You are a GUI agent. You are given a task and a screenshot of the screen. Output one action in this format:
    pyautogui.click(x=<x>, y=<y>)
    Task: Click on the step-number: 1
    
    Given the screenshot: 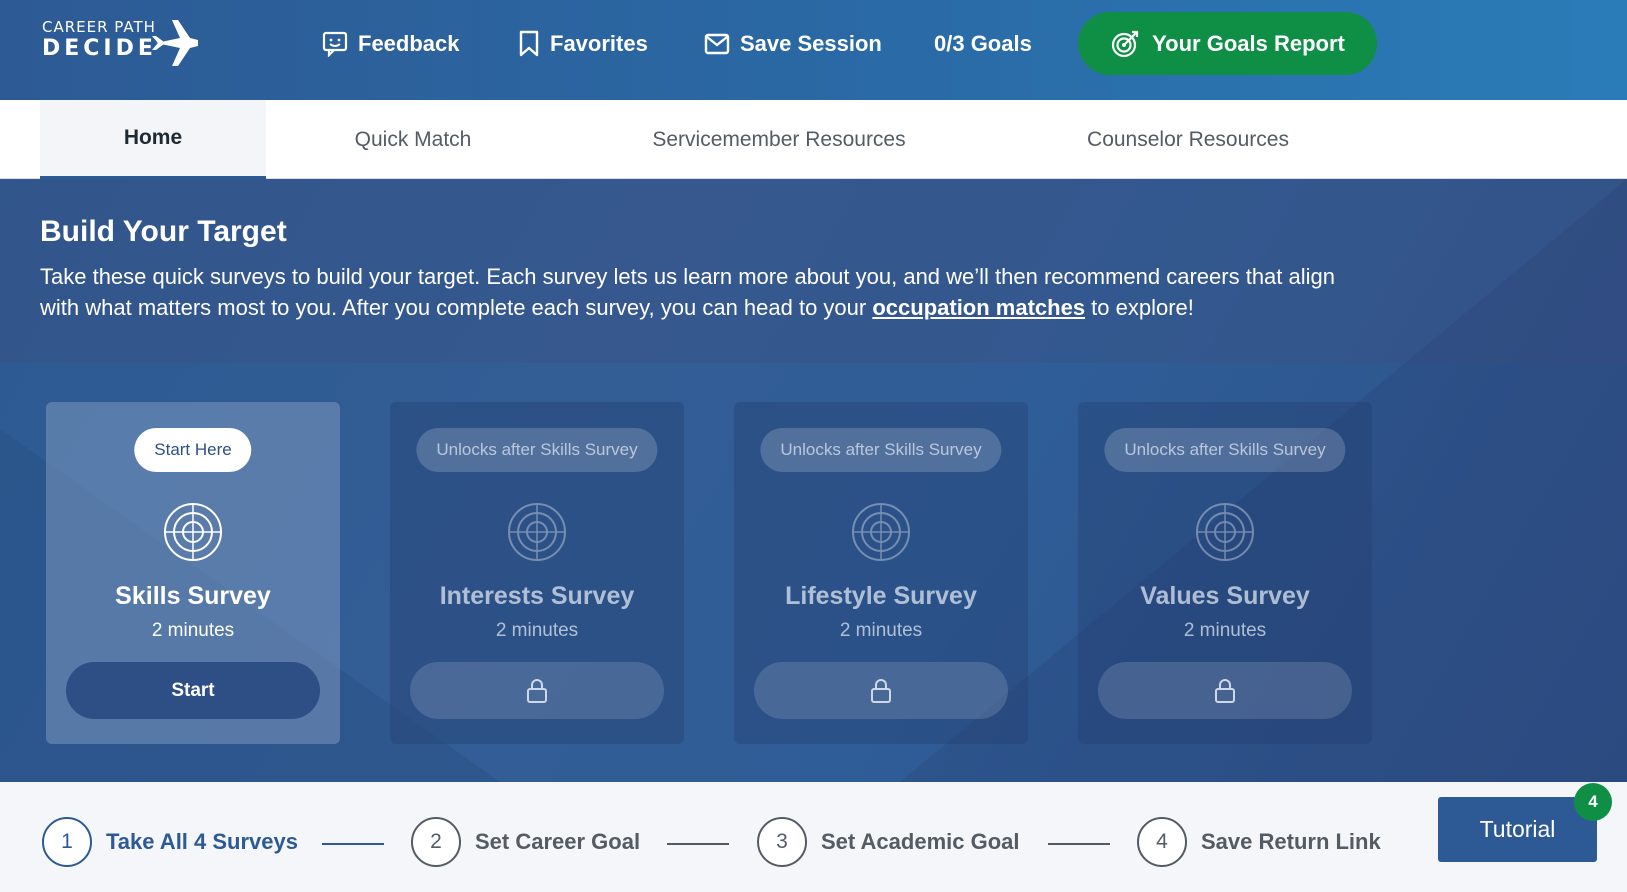 What is the action you would take?
    pyautogui.click(x=67, y=842)
    